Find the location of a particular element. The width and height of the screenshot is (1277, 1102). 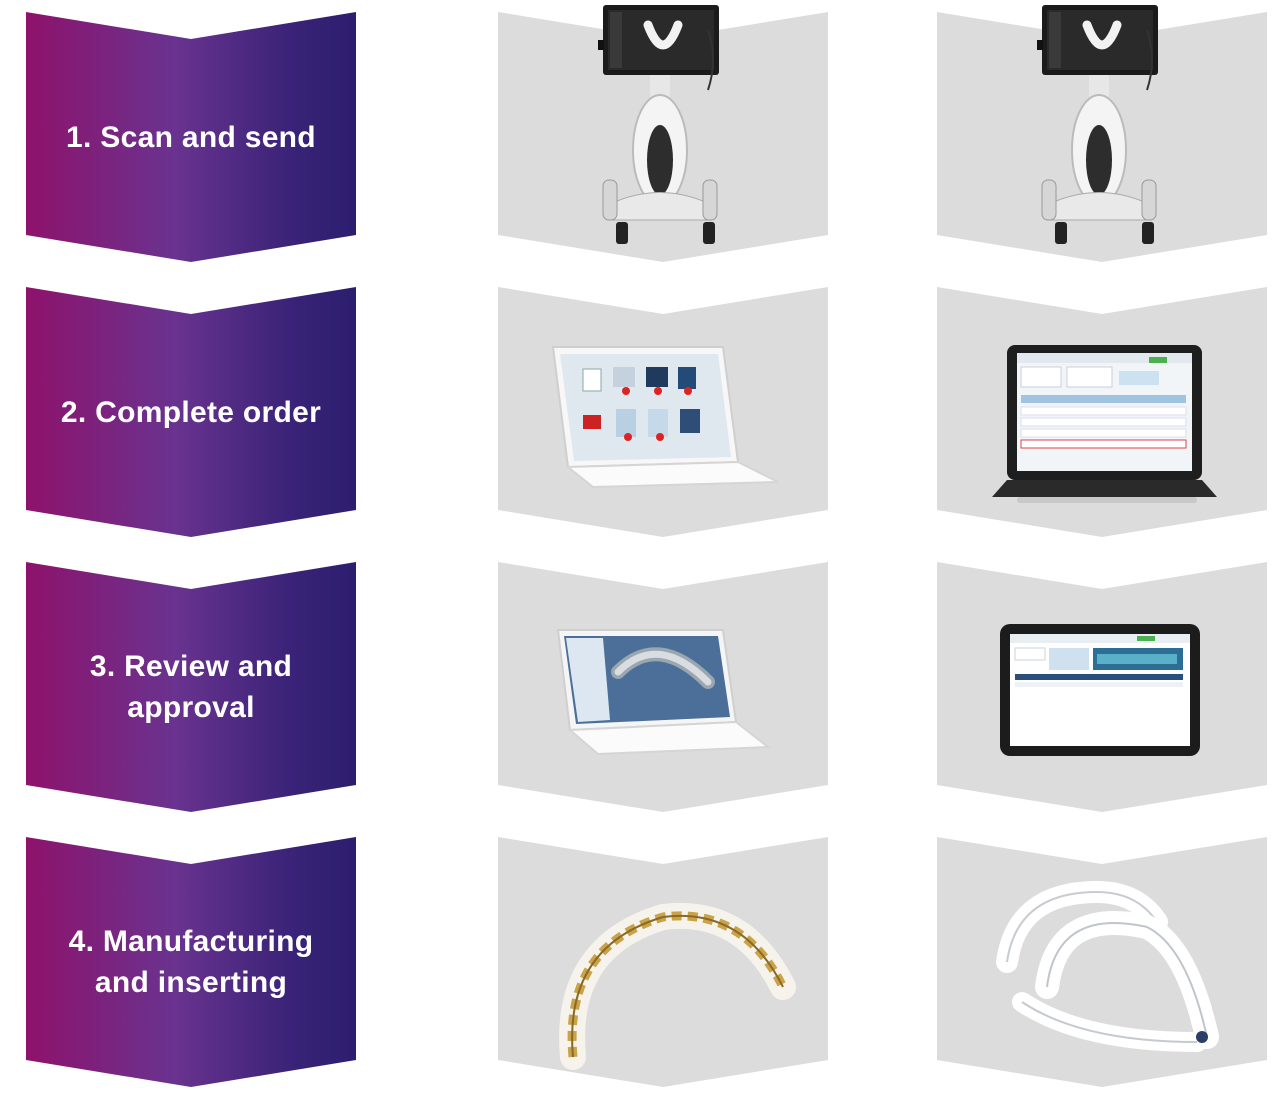

step-1-right-panel is located at coordinates (1102, 137).